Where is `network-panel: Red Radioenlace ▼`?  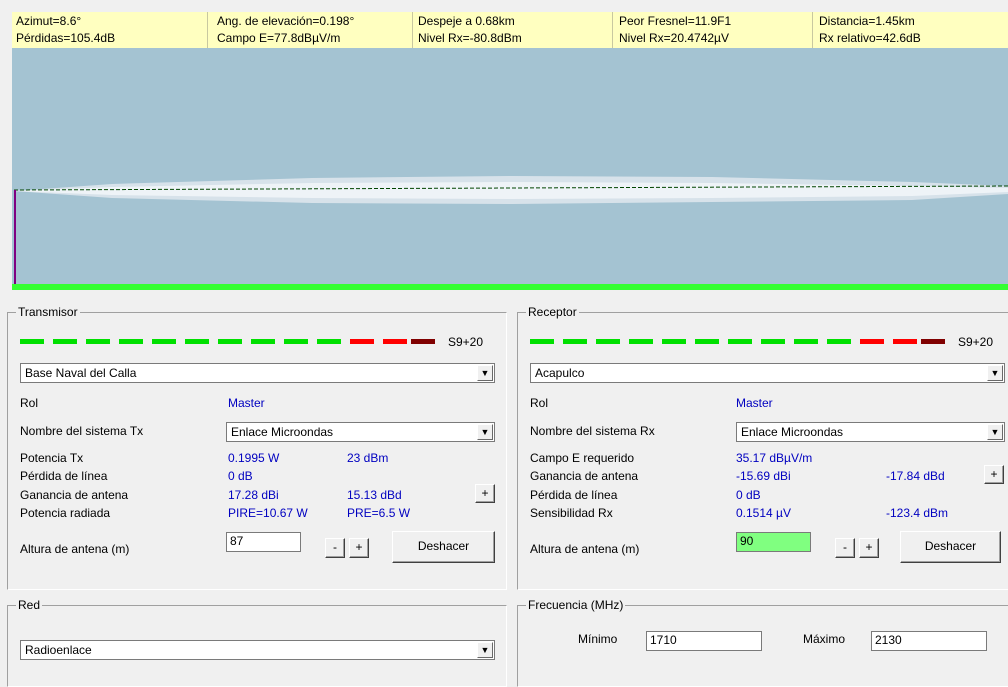
network-panel: Red Radioenlace ▼ is located at coordinates (257, 642).